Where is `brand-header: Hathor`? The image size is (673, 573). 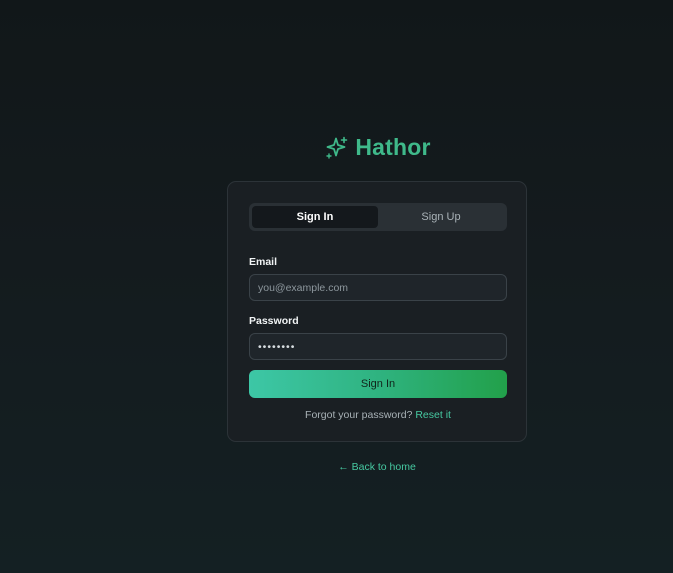 brand-header: Hathor is located at coordinates (336, 147).